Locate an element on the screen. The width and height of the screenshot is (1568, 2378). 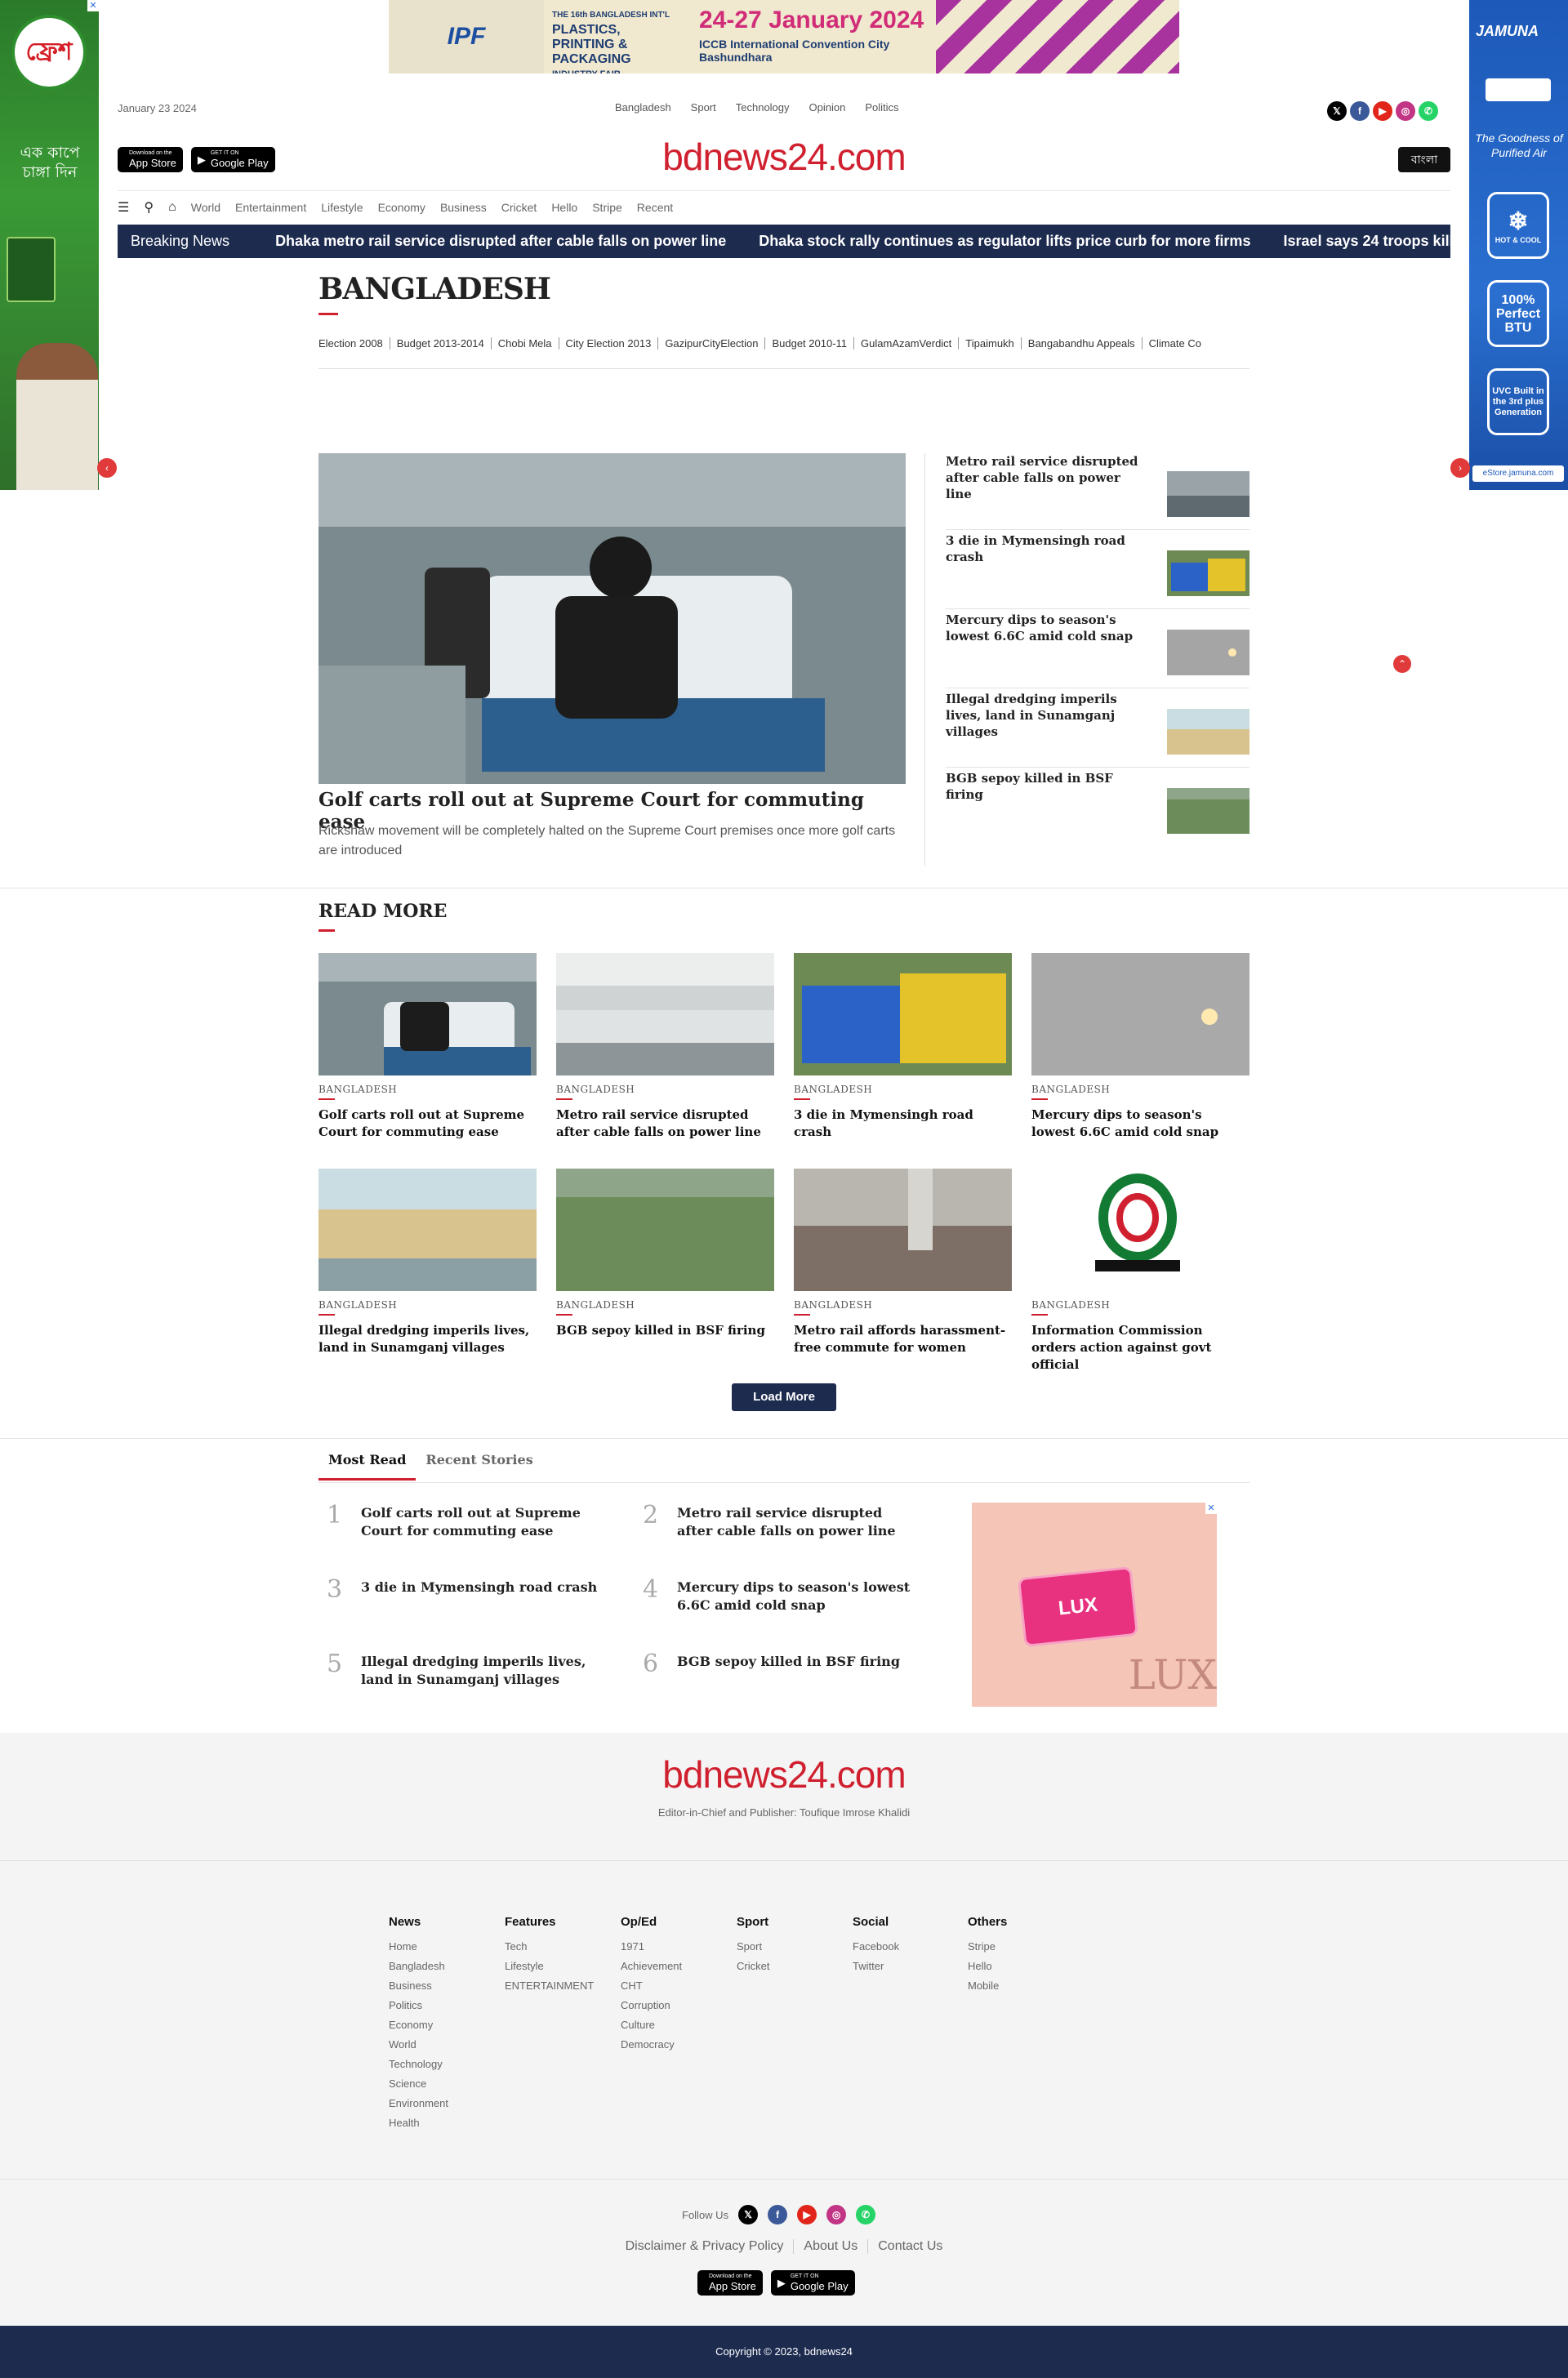
privacy-link: Disclaimer & Privacy Policy is located at coordinates (705, 2246).